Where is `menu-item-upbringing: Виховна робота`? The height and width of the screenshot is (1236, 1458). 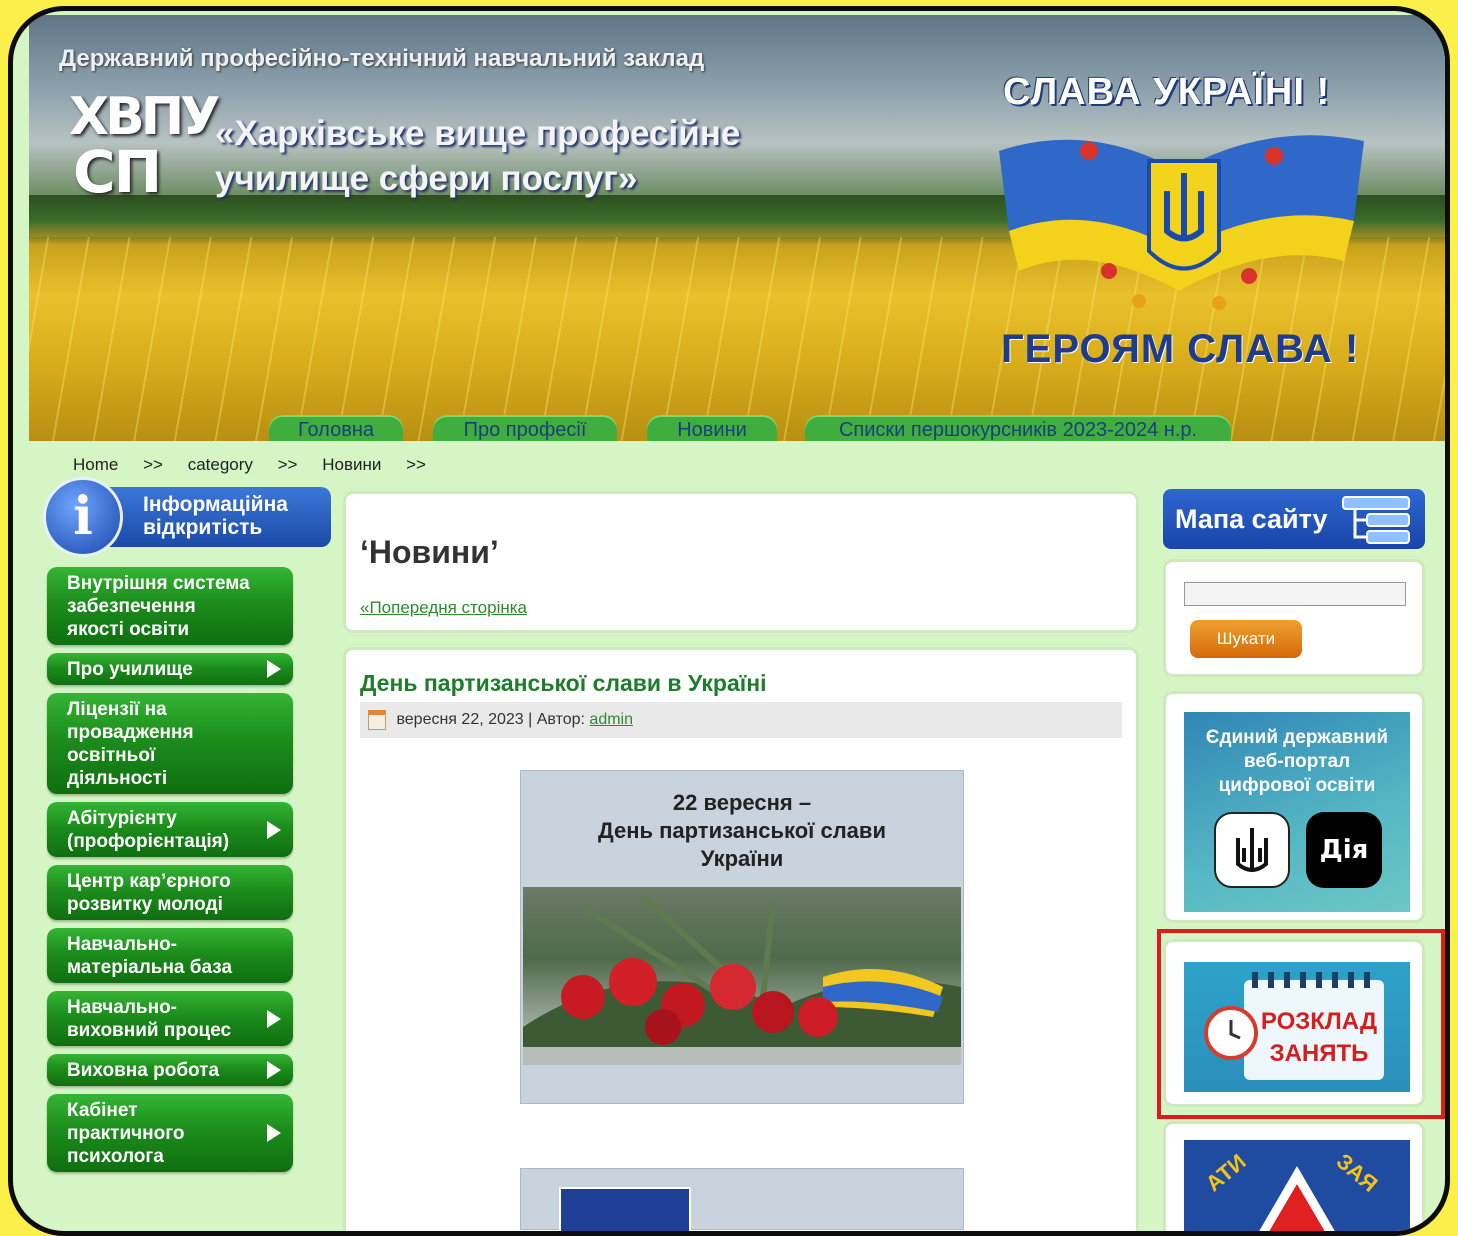 menu-item-upbringing: Виховна робота is located at coordinates (170, 1070).